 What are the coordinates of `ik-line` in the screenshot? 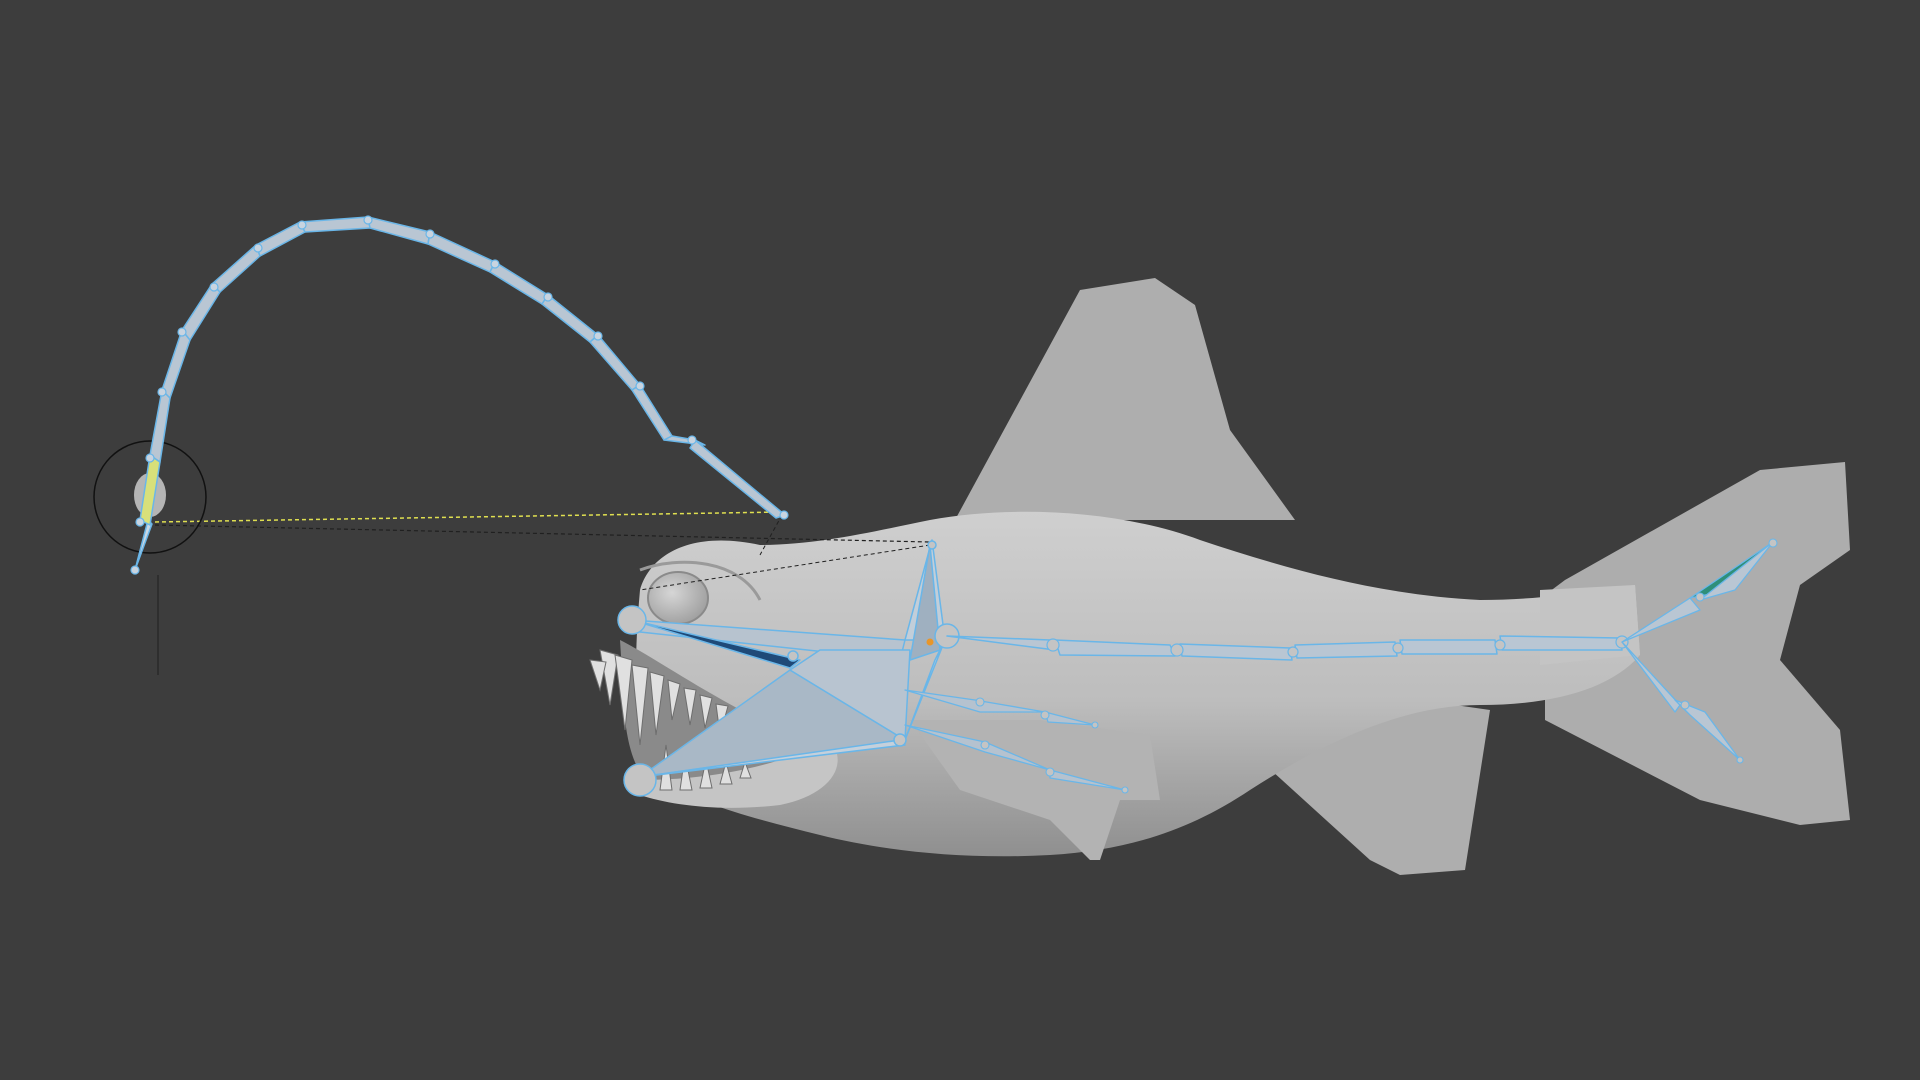 It's located at (468, 517).